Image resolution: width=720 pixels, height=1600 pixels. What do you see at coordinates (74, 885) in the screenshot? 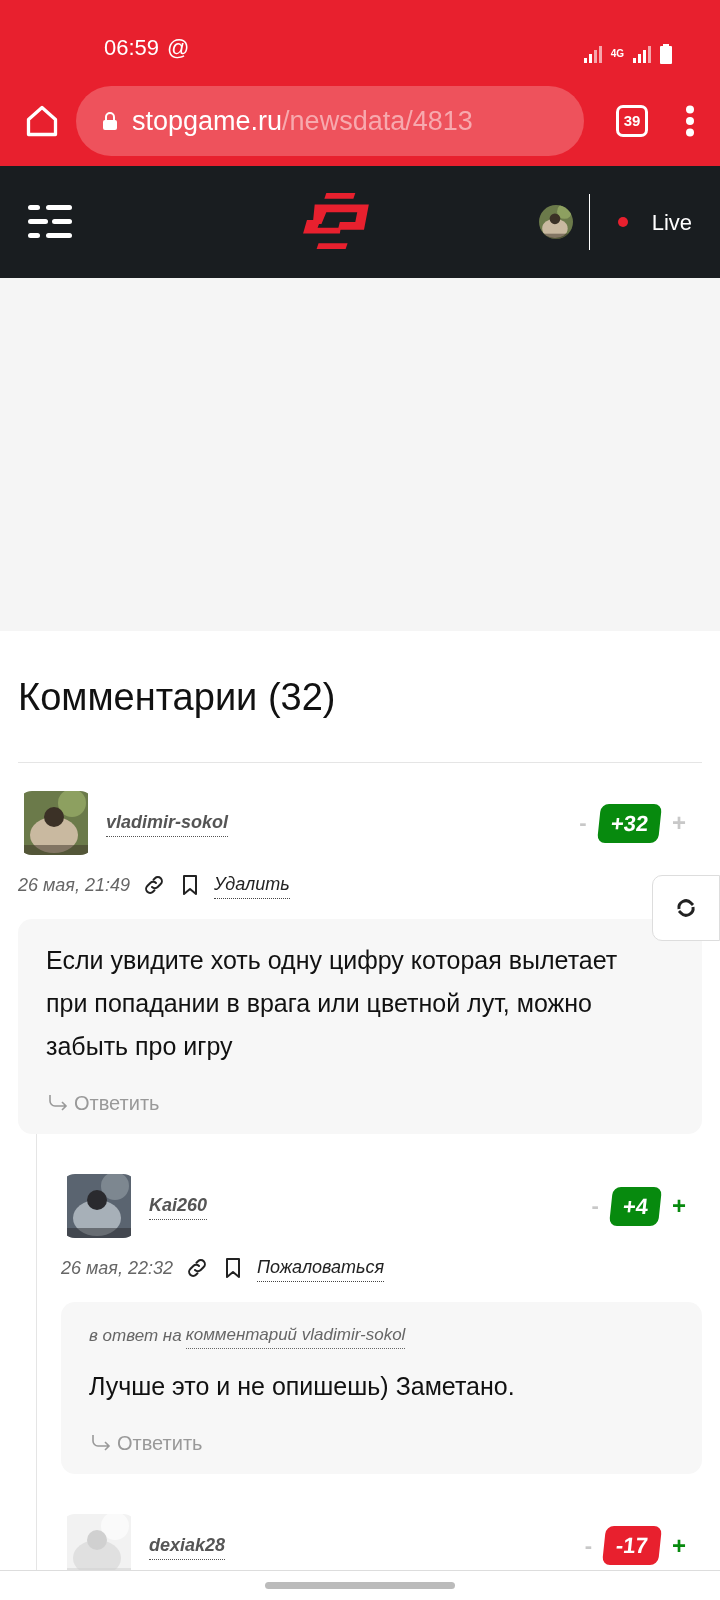
I see `comment-date: 26 мая, 21:49` at bounding box center [74, 885].